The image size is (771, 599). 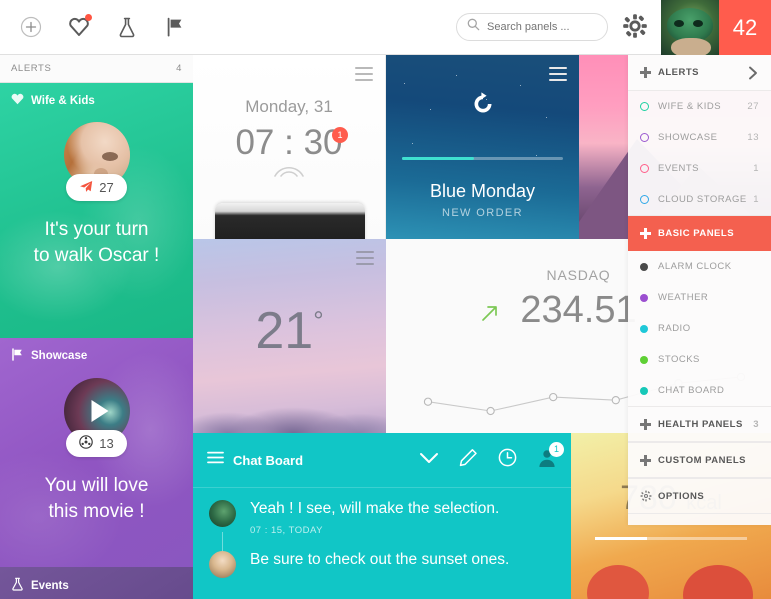 I want to click on flask-icon, so click(x=127, y=27).